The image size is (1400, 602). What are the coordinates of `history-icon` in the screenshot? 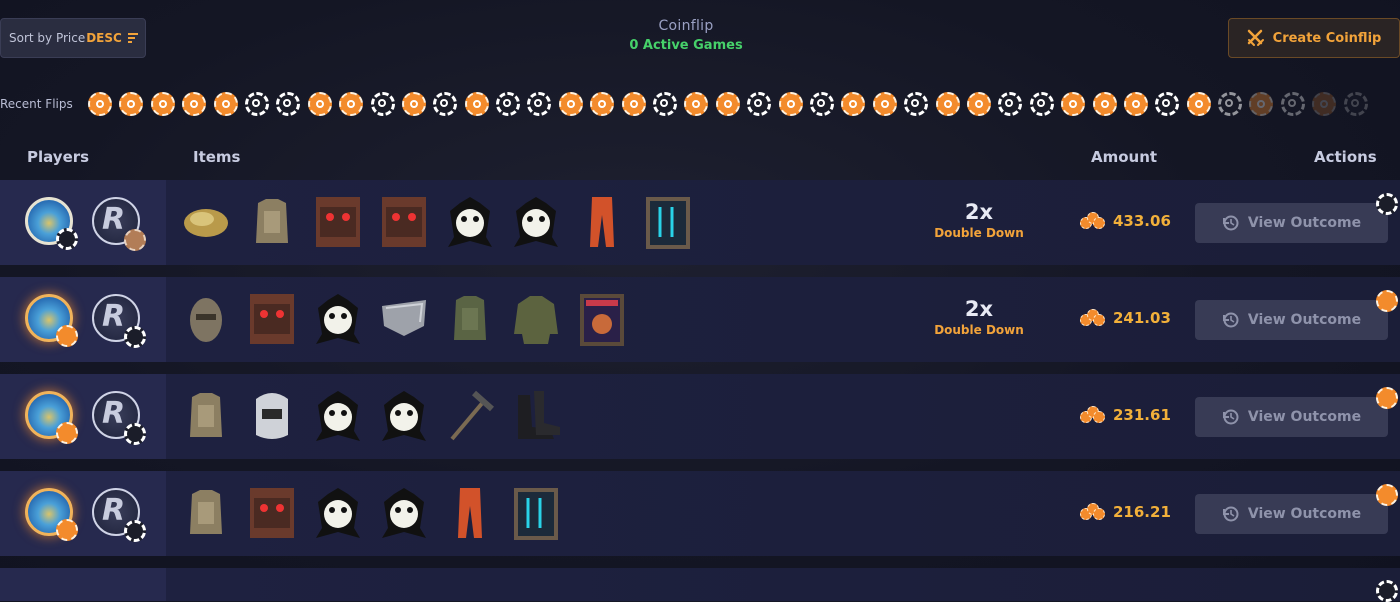 It's located at (1230, 514).